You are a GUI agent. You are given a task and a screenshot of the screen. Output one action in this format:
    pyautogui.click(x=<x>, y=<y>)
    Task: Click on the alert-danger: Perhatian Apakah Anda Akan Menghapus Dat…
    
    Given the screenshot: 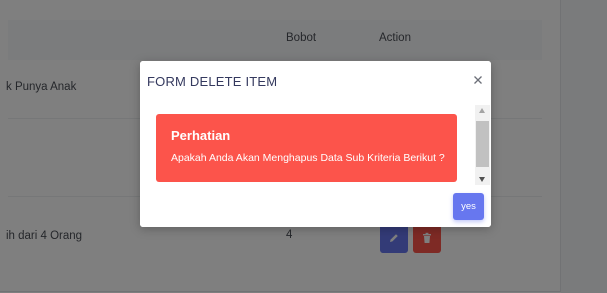 What is the action you would take?
    pyautogui.click(x=306, y=148)
    